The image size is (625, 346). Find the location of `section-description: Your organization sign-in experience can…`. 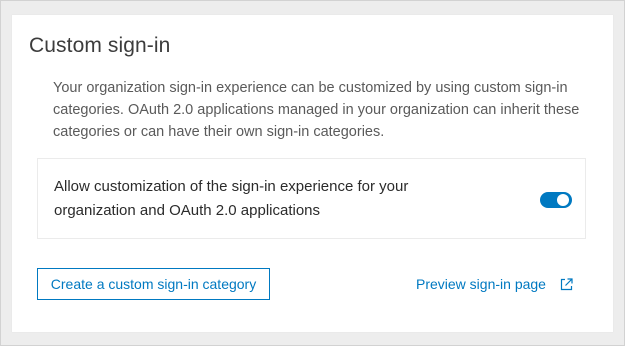

section-description: Your organization sign-in experience can… is located at coordinates (316, 110).